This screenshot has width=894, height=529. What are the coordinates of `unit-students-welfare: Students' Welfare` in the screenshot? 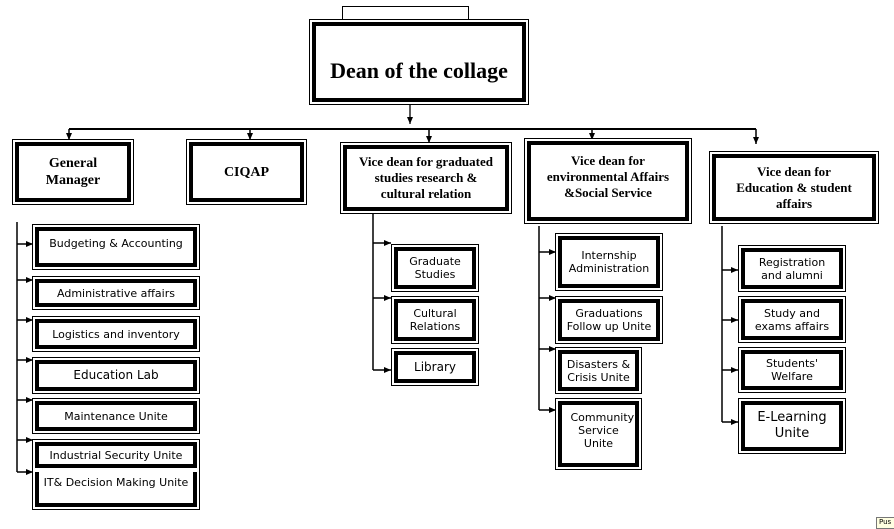 It's located at (792, 370).